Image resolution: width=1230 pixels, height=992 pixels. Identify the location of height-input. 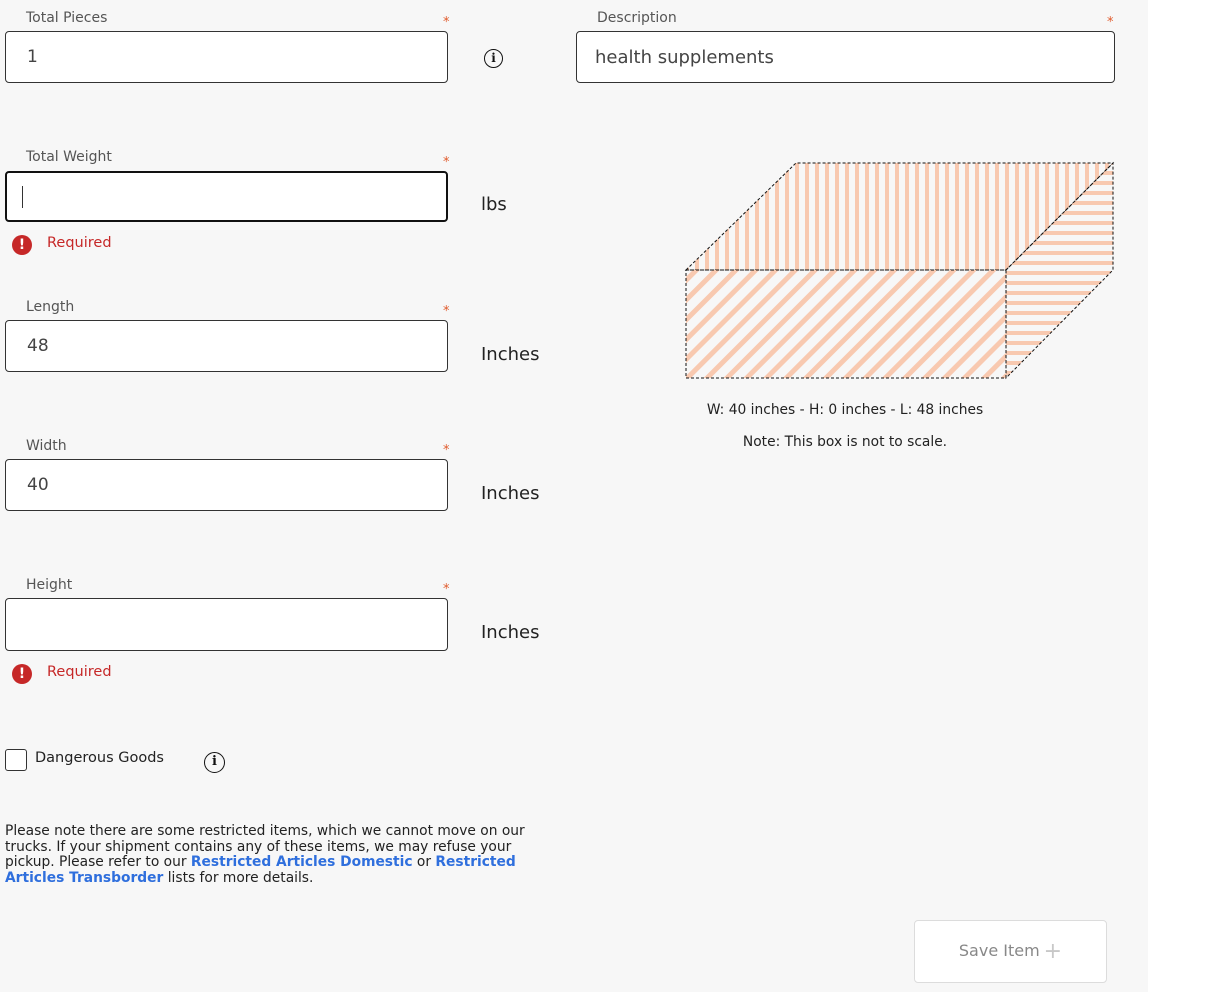
(226, 624).